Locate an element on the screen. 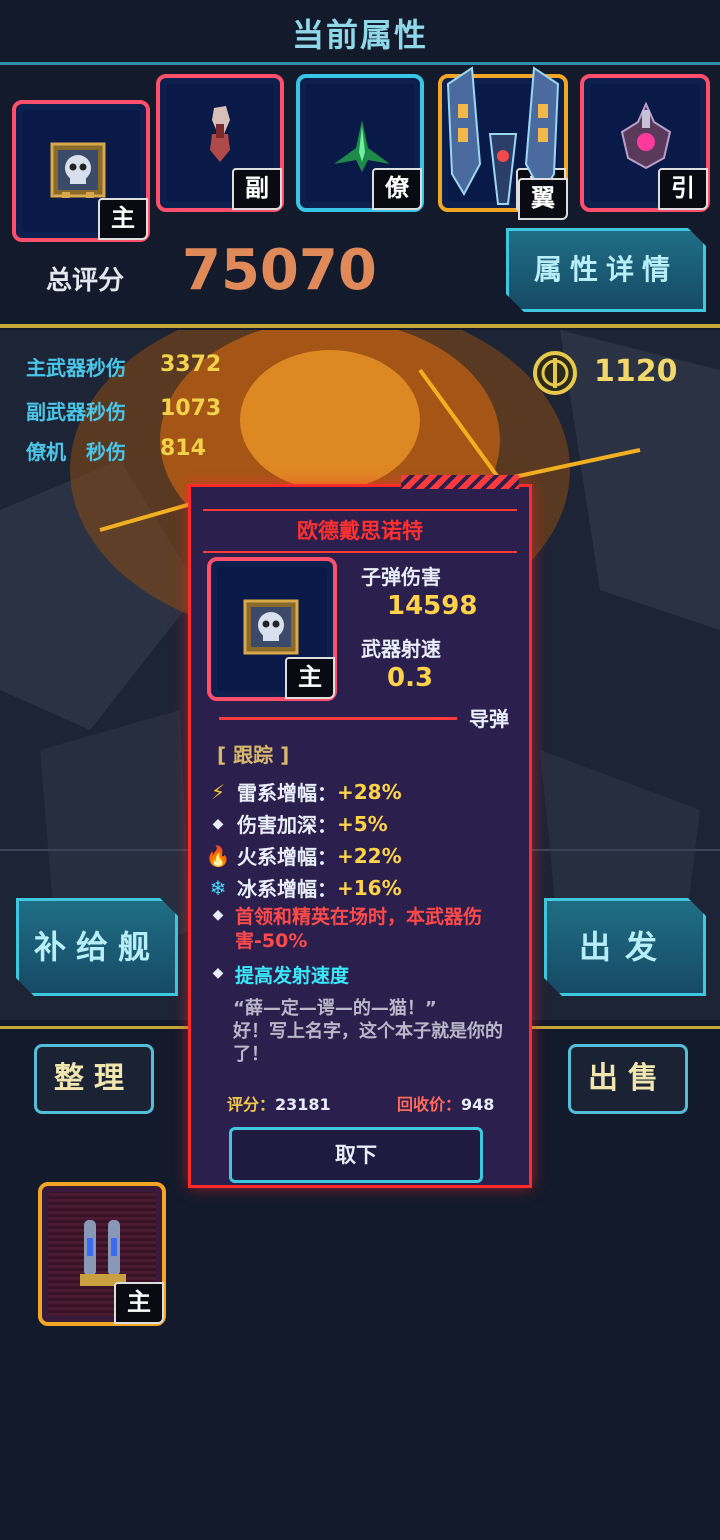 This screenshot has width=720, height=1540. weapon-name: 欧德戴思诺特 is located at coordinates (360, 531).